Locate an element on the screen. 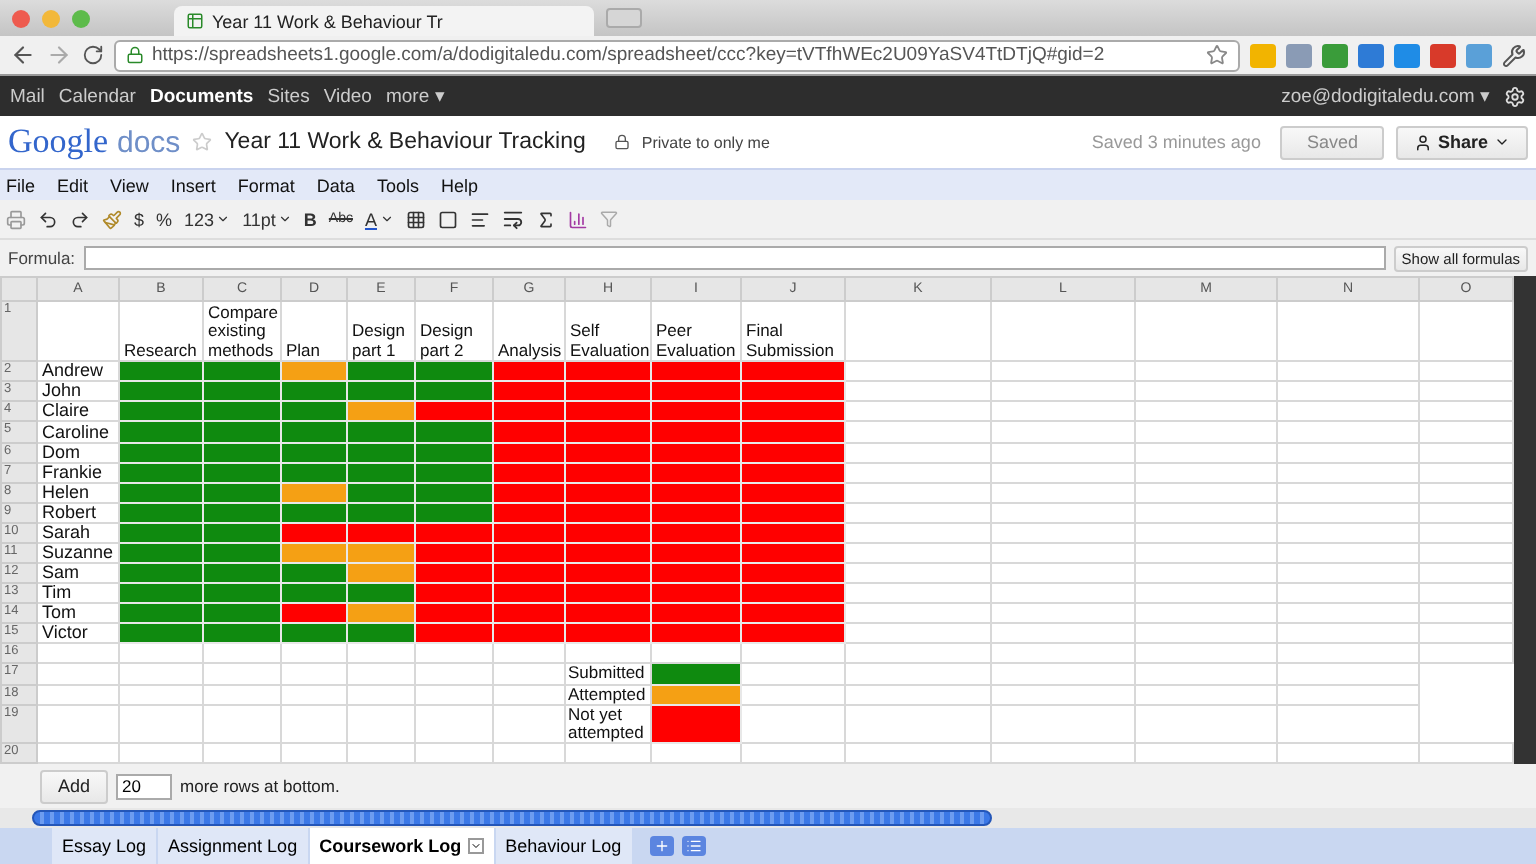 The width and height of the screenshot is (1536, 864). table-cell: Frankie is located at coordinates (78, 472).